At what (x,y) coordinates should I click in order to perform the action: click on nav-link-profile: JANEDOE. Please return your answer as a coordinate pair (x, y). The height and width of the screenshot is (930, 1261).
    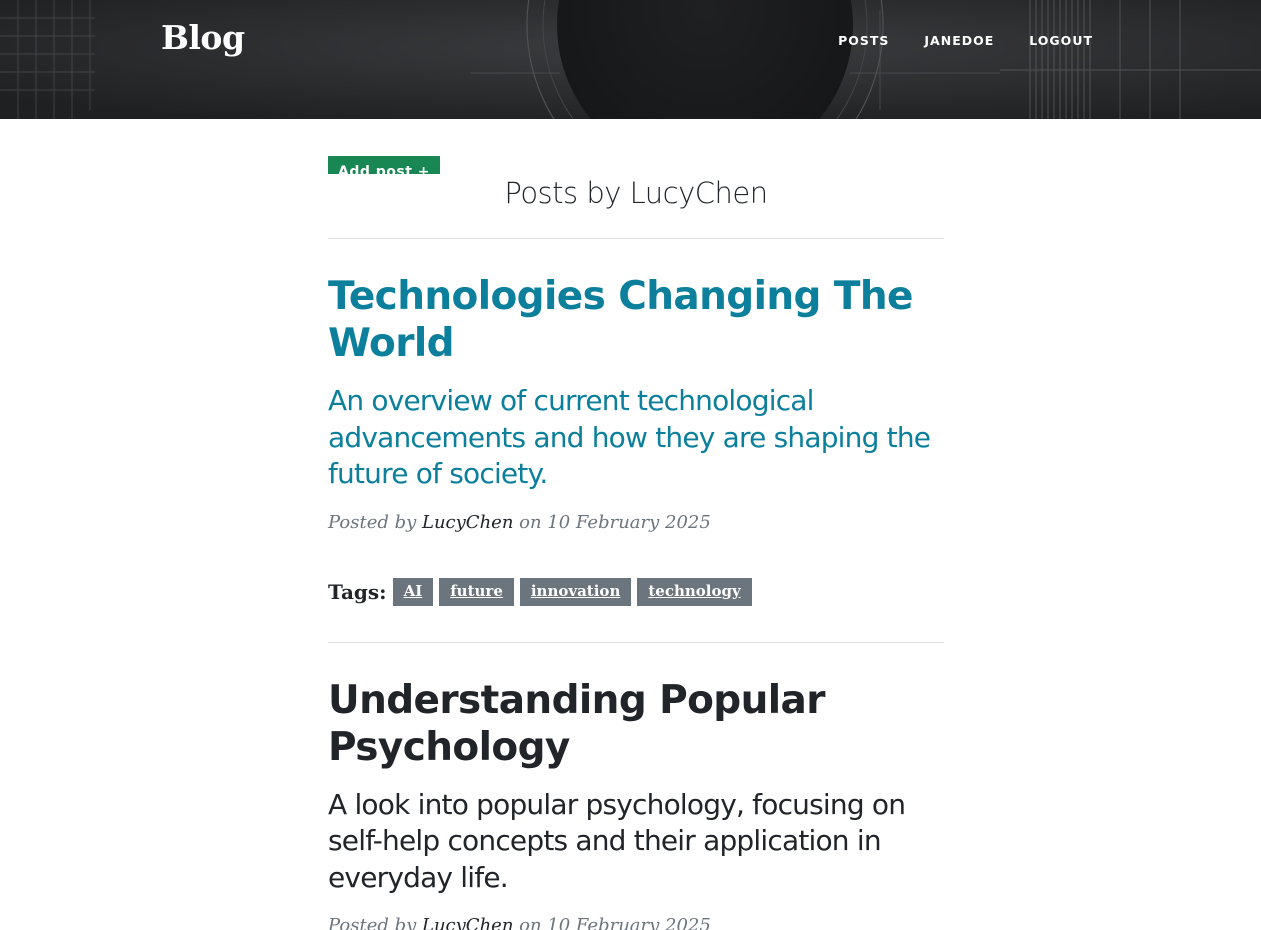
    Looking at the image, I should click on (959, 40).